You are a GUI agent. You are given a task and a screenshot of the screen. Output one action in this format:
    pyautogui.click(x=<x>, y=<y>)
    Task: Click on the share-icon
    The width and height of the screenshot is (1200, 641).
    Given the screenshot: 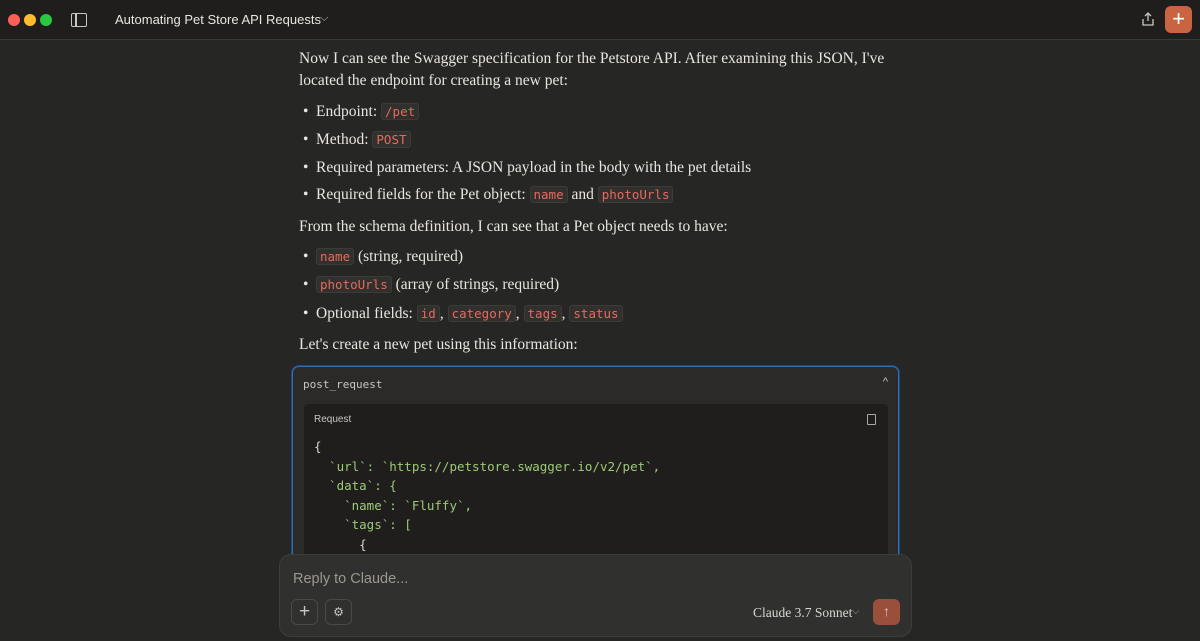 What is the action you would take?
    pyautogui.click(x=1148, y=19)
    